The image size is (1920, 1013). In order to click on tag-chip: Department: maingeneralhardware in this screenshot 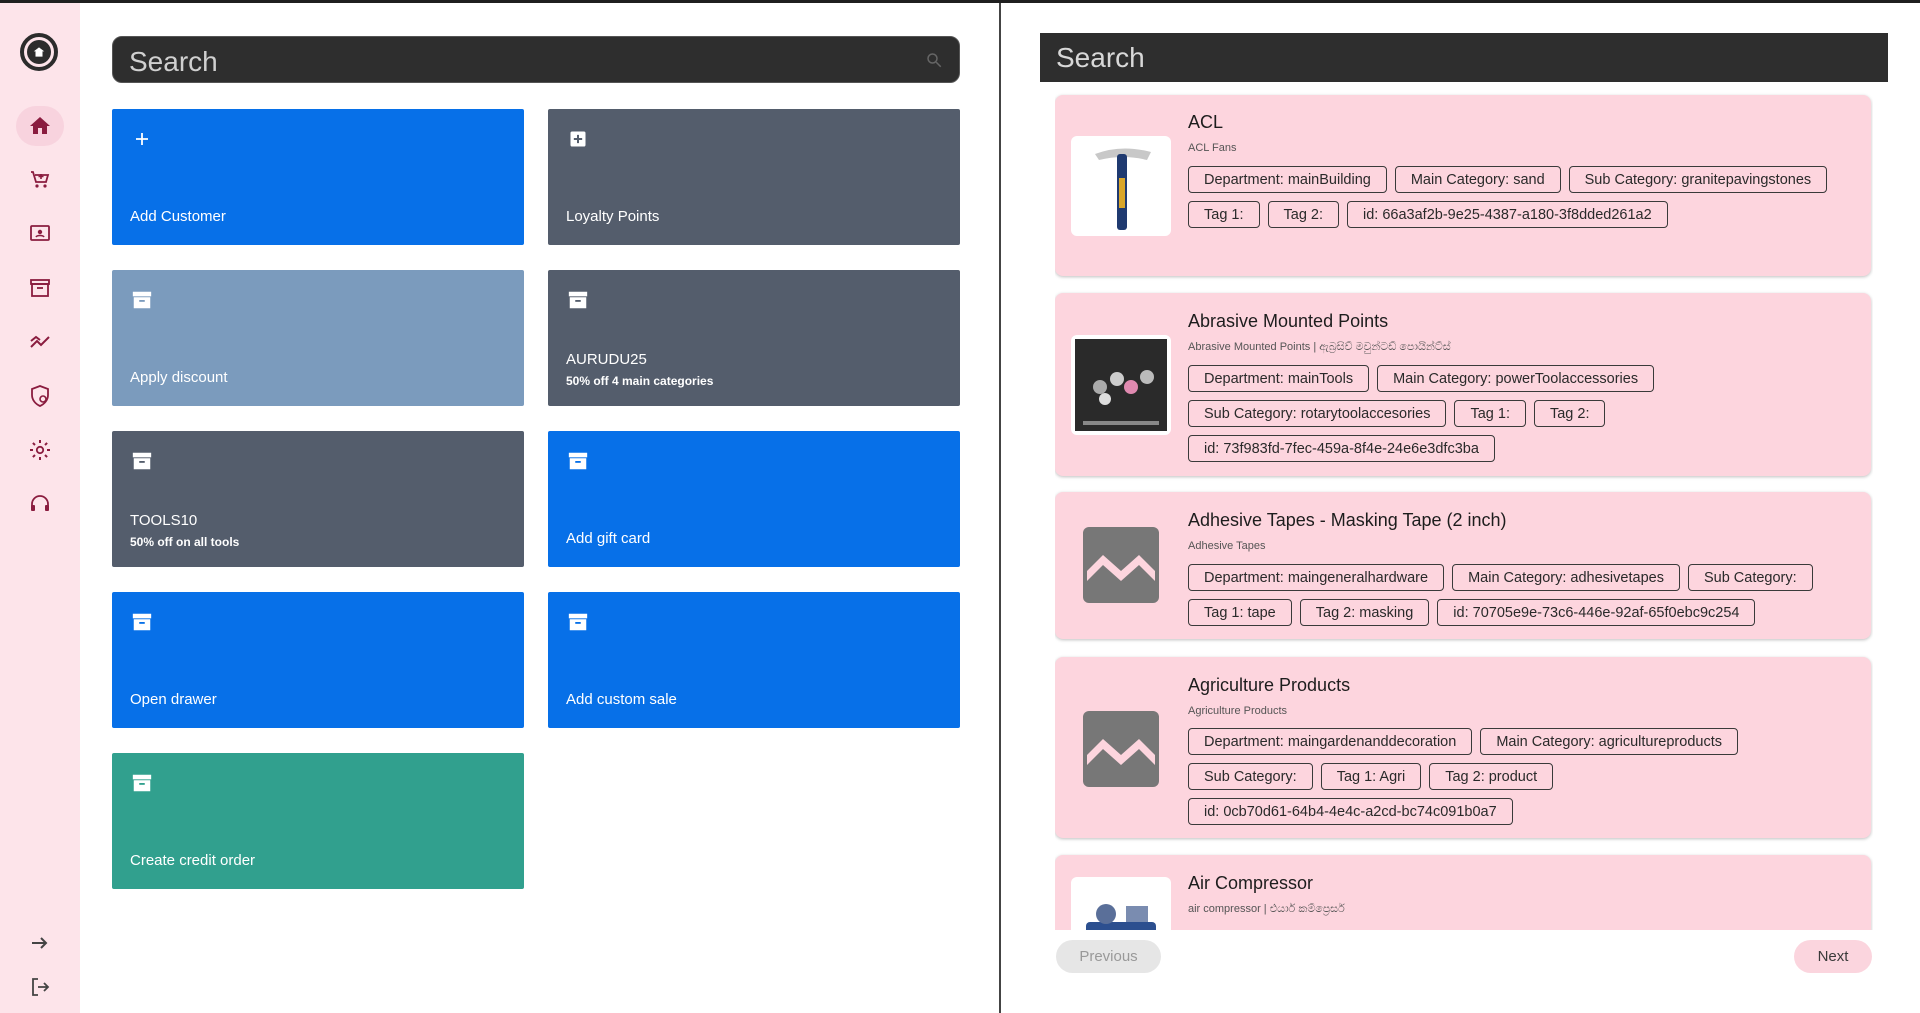, I will do `click(1316, 577)`.